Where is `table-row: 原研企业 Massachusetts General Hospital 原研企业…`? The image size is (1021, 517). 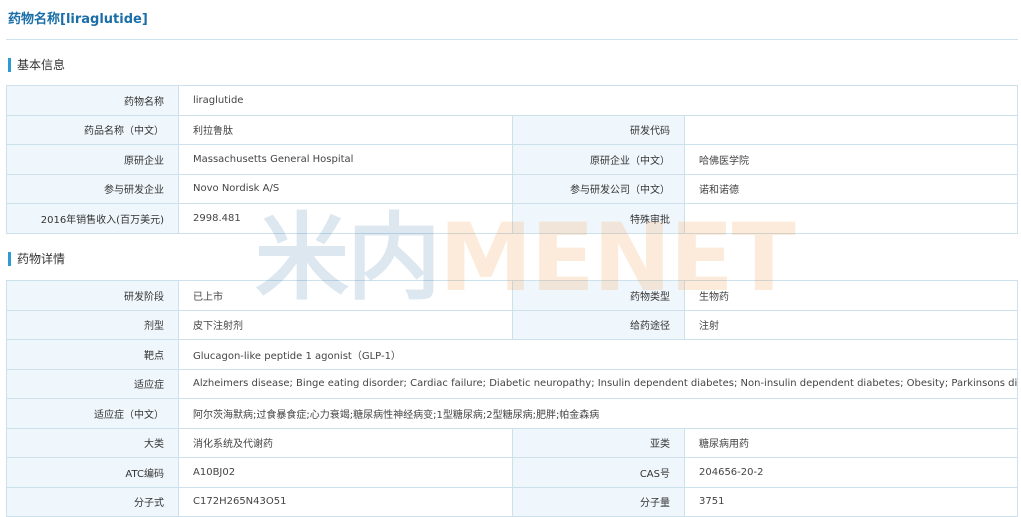 table-row: 原研企业 Massachusetts General Hospital 原研企业… is located at coordinates (512, 159).